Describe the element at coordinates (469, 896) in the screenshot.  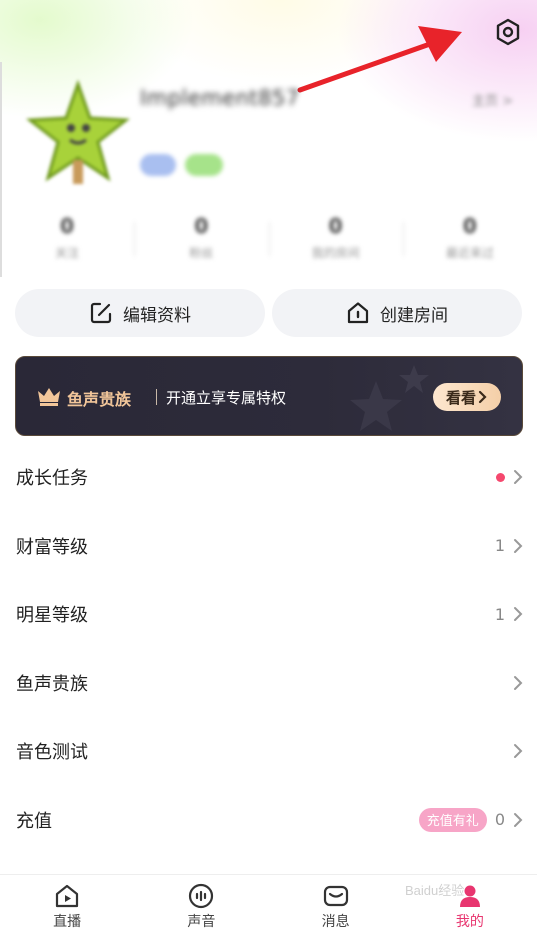
I see `profile-icon` at that location.